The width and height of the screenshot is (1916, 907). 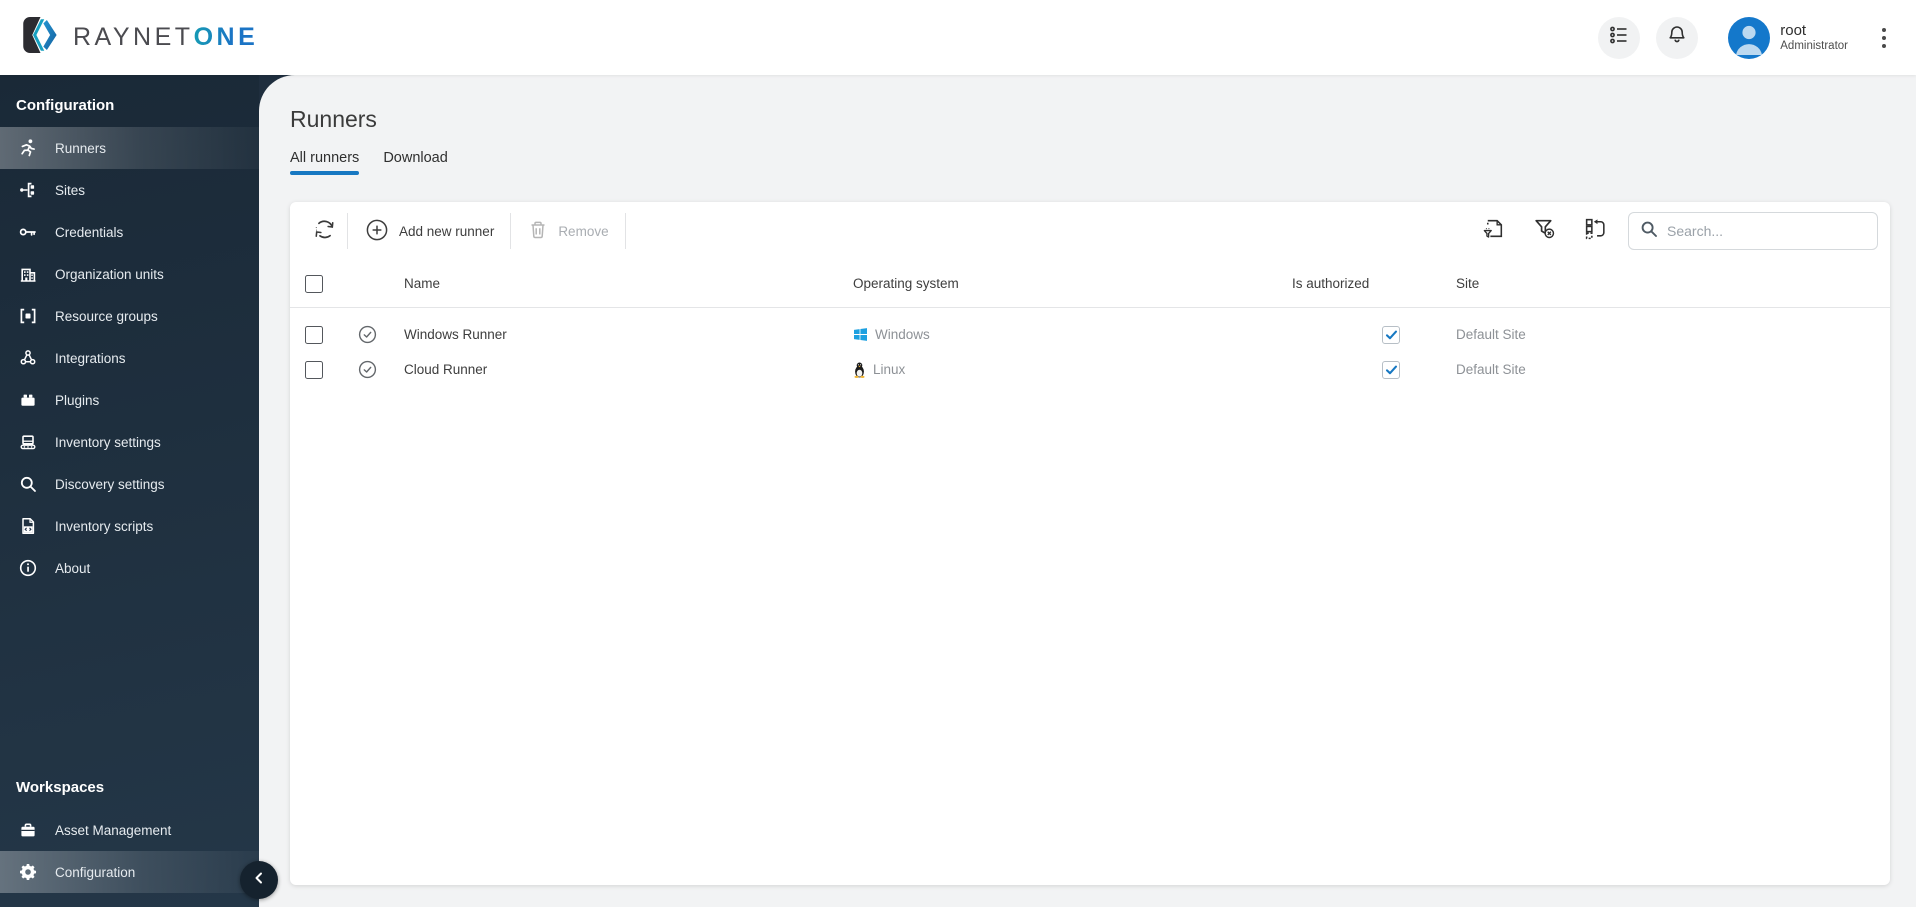 What do you see at coordinates (567, 231) in the screenshot?
I see `remove-button: Remove` at bounding box center [567, 231].